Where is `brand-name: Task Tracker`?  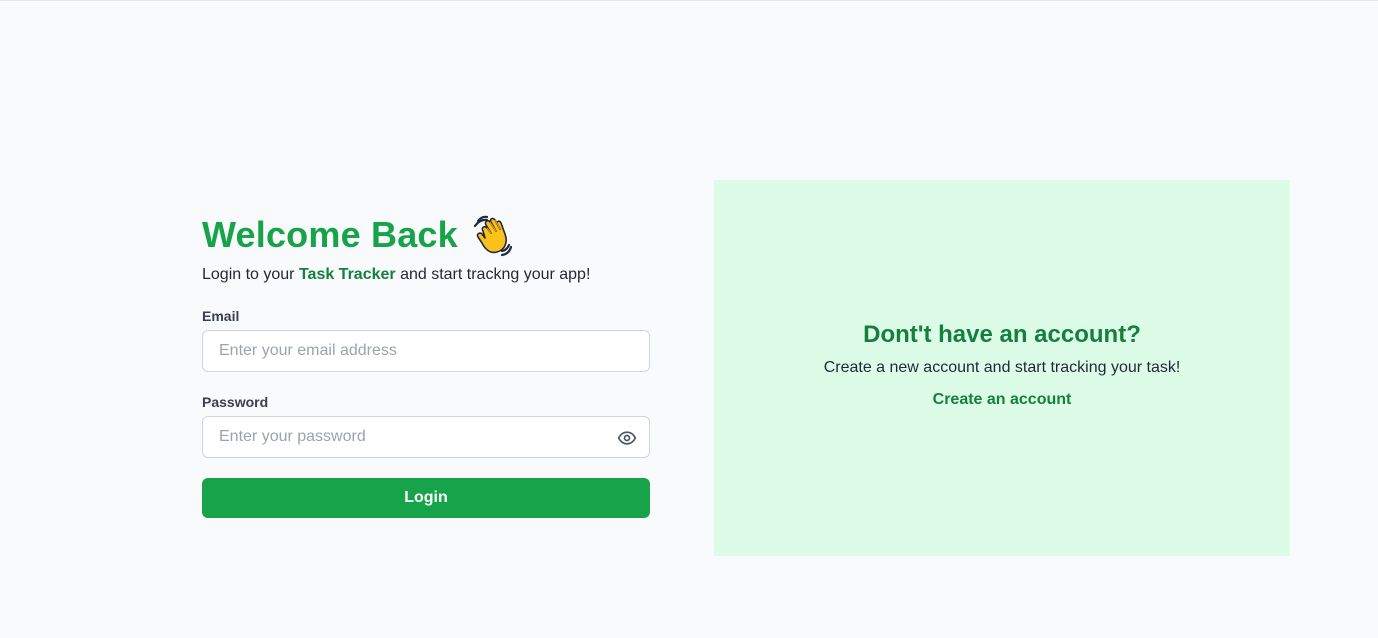
brand-name: Task Tracker is located at coordinates (347, 274).